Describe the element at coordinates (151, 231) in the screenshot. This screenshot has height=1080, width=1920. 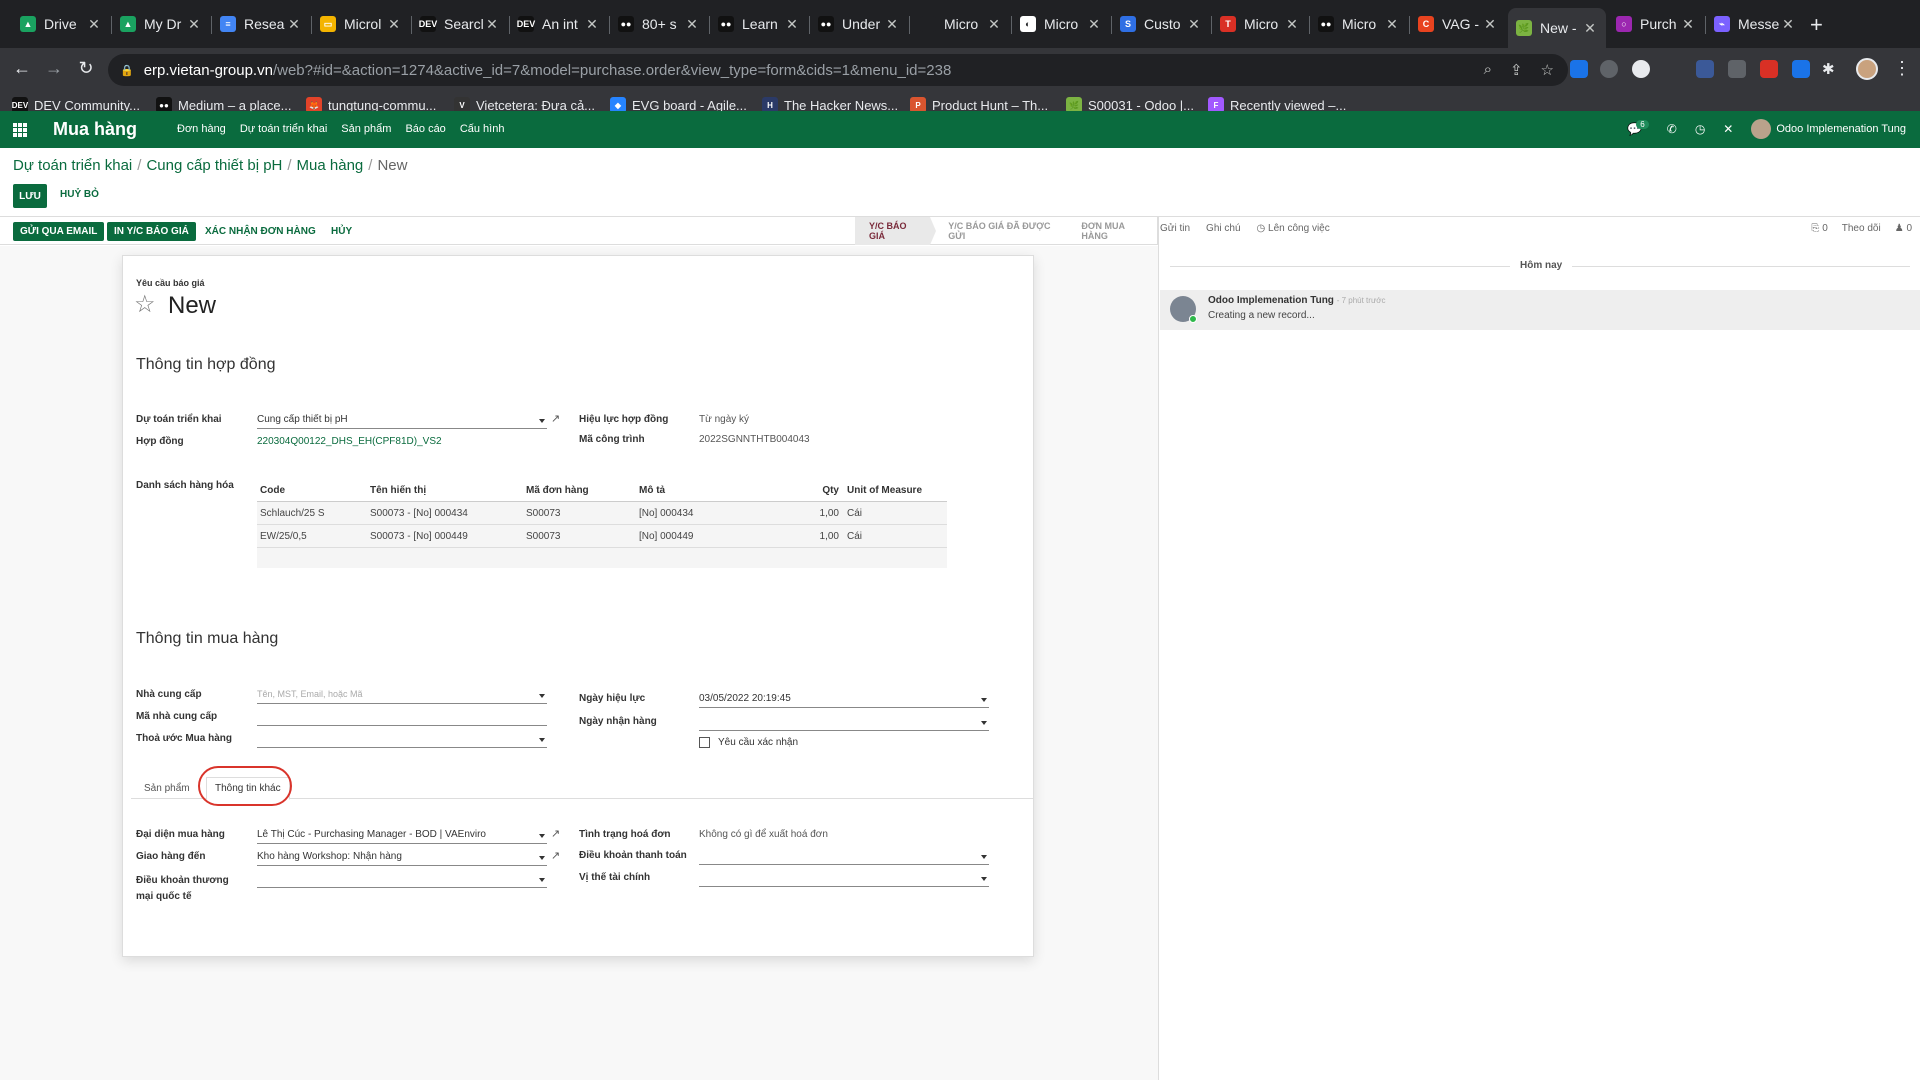
I see `print-rfq-button: IN Y/C BÁO GIÁ` at that location.